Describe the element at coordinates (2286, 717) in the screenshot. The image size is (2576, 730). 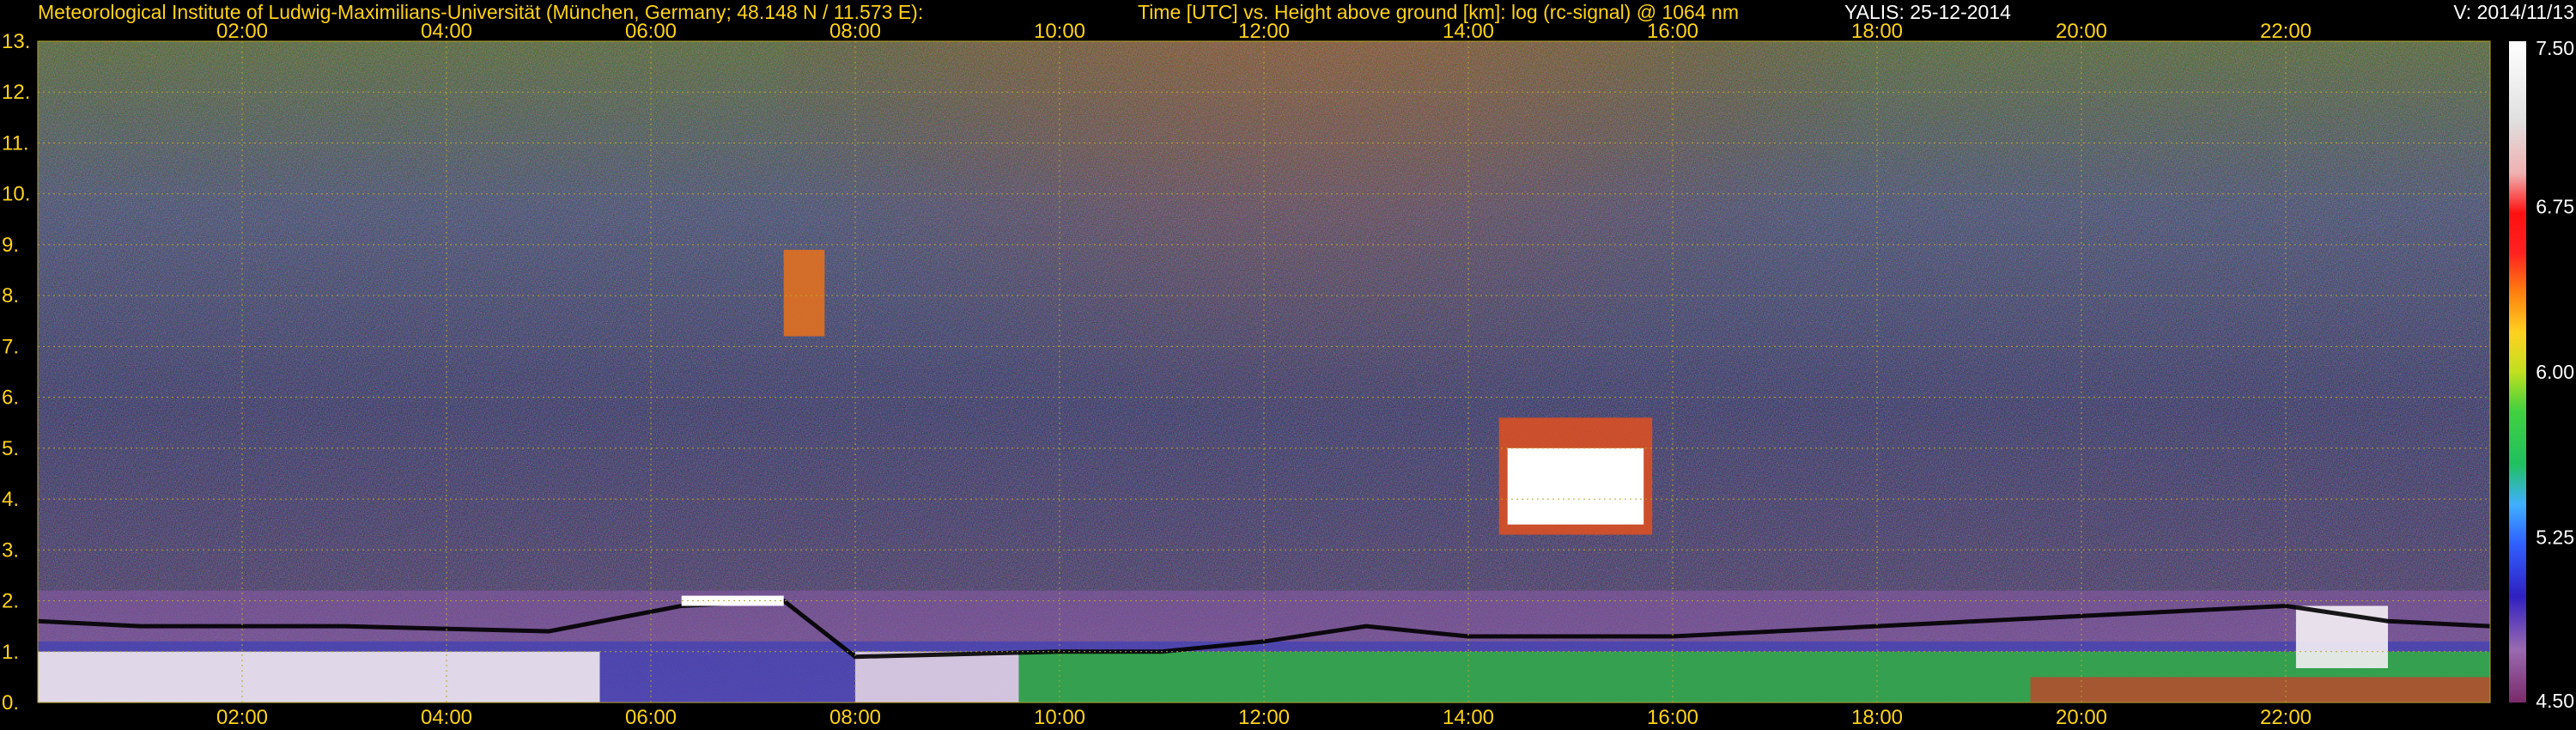
I see `x-tick-label-bottom: 22:00` at that location.